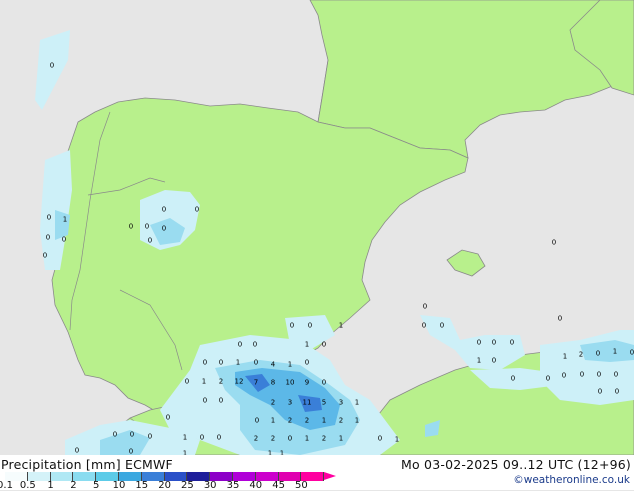  Describe the element at coordinates (50, 485) in the screenshot. I see `legend-tick-label: 1` at that location.